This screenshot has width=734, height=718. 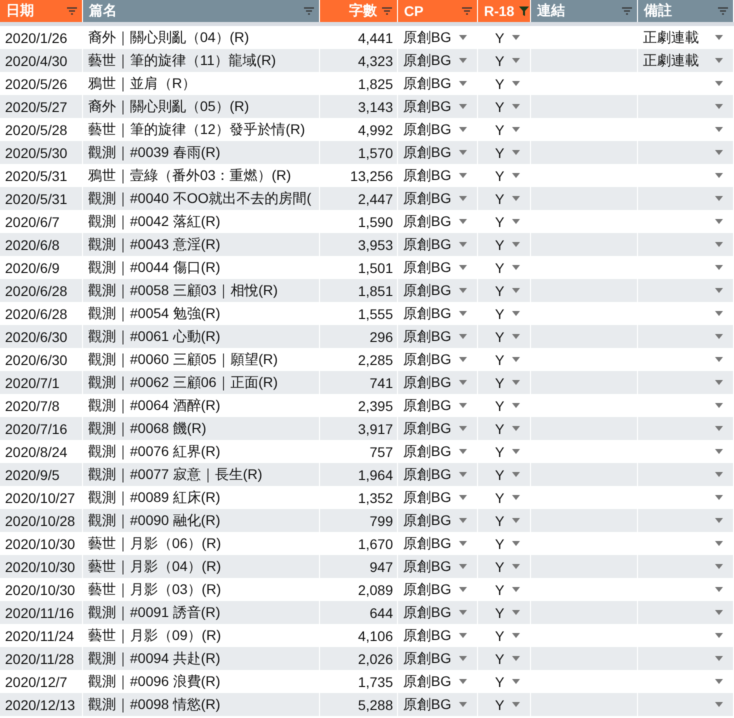 I want to click on funnel-icon, so click(x=524, y=11).